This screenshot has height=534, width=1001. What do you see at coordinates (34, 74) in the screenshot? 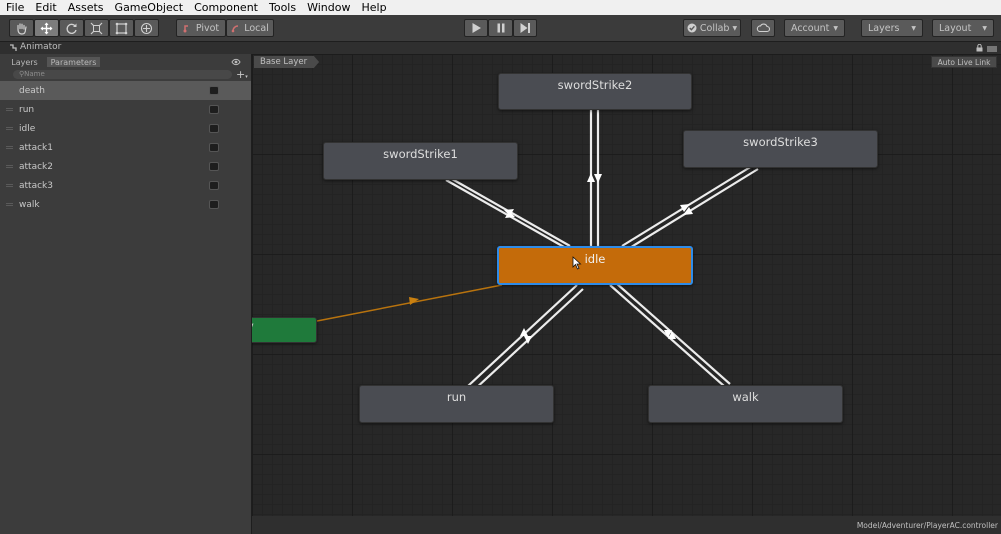
I see `search-placeholder: Name` at bounding box center [34, 74].